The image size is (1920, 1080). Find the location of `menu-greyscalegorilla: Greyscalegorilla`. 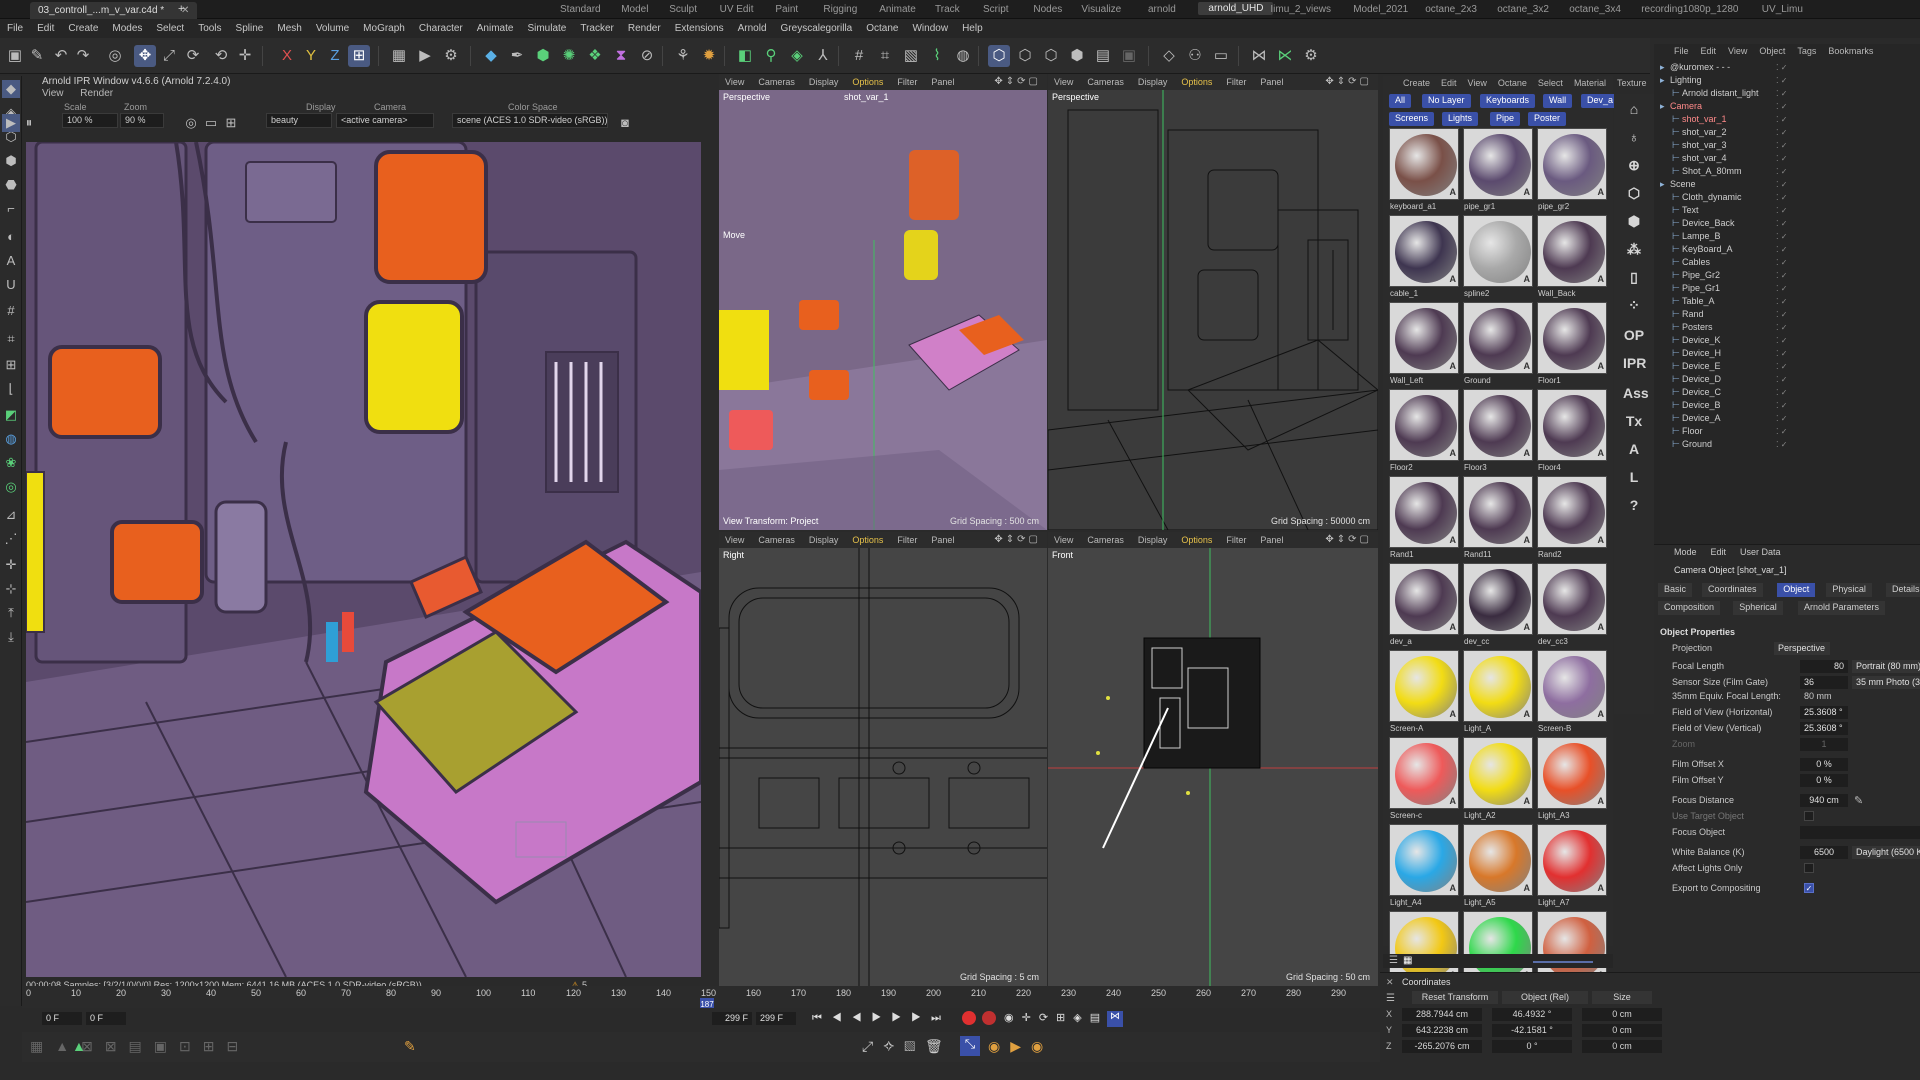

menu-greyscalegorilla: Greyscalegorilla is located at coordinates (817, 26).